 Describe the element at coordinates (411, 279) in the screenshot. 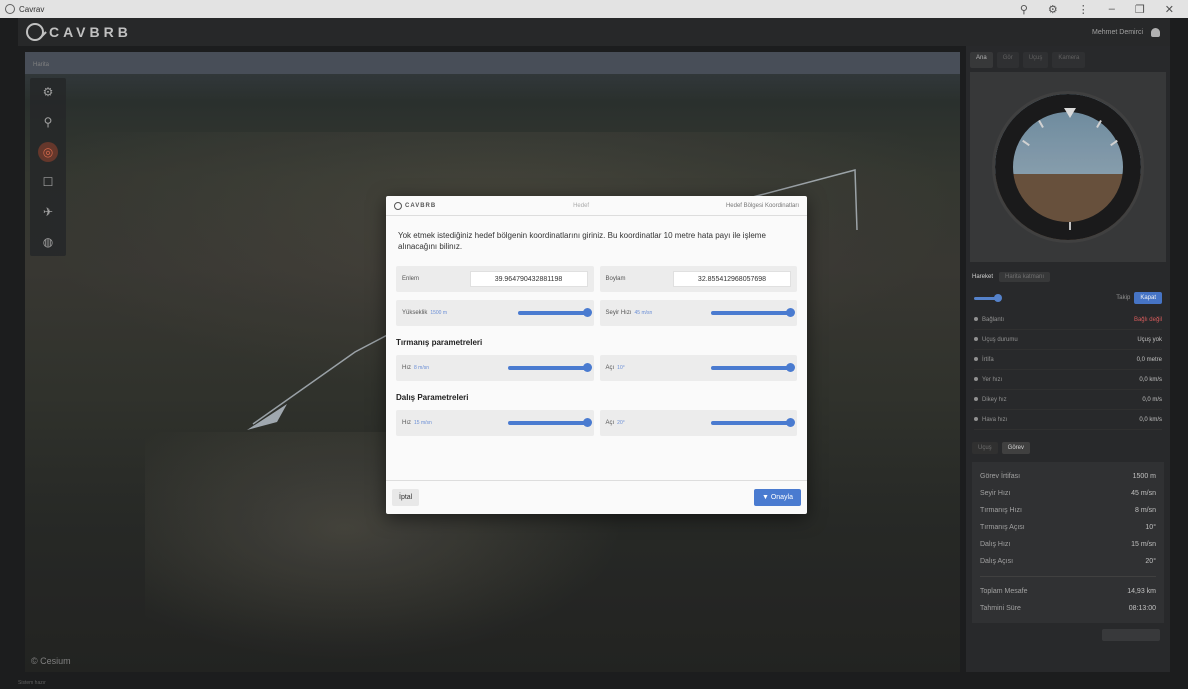

I see `latitude-label: Enlem` at that location.